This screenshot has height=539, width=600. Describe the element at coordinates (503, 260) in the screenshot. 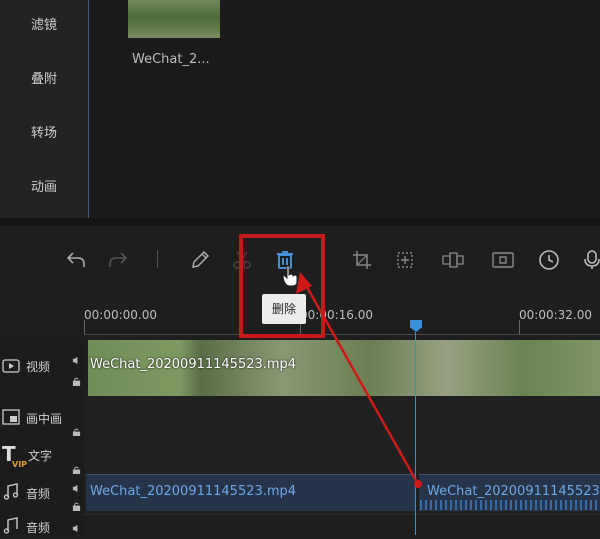

I see `record-icon` at that location.